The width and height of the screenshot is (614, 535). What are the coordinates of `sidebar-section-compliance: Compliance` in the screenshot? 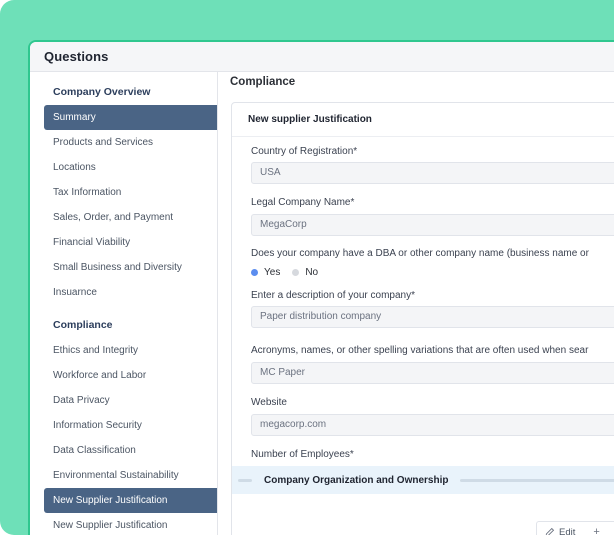 It's located at (83, 325).